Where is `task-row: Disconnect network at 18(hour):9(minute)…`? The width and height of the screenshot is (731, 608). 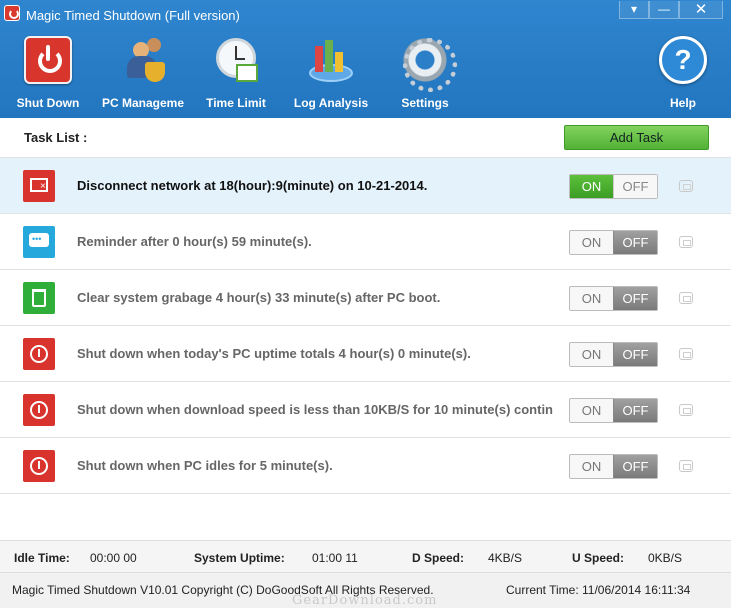
task-row: Disconnect network at 18(hour):9(minute)… is located at coordinates (365, 186).